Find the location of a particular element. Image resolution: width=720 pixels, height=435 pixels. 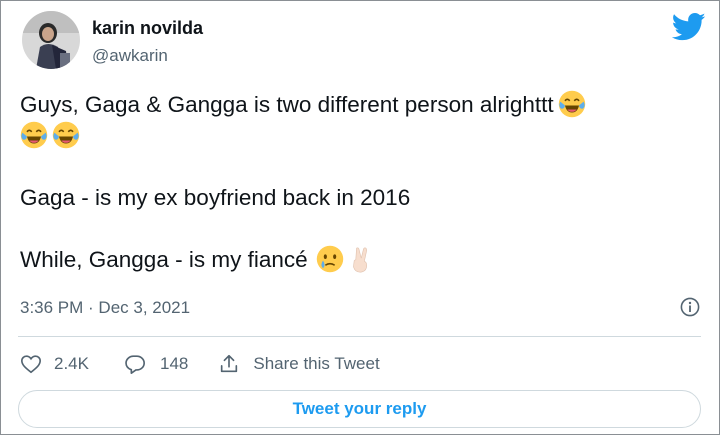

victory-hand-emoji is located at coordinates (362, 259).